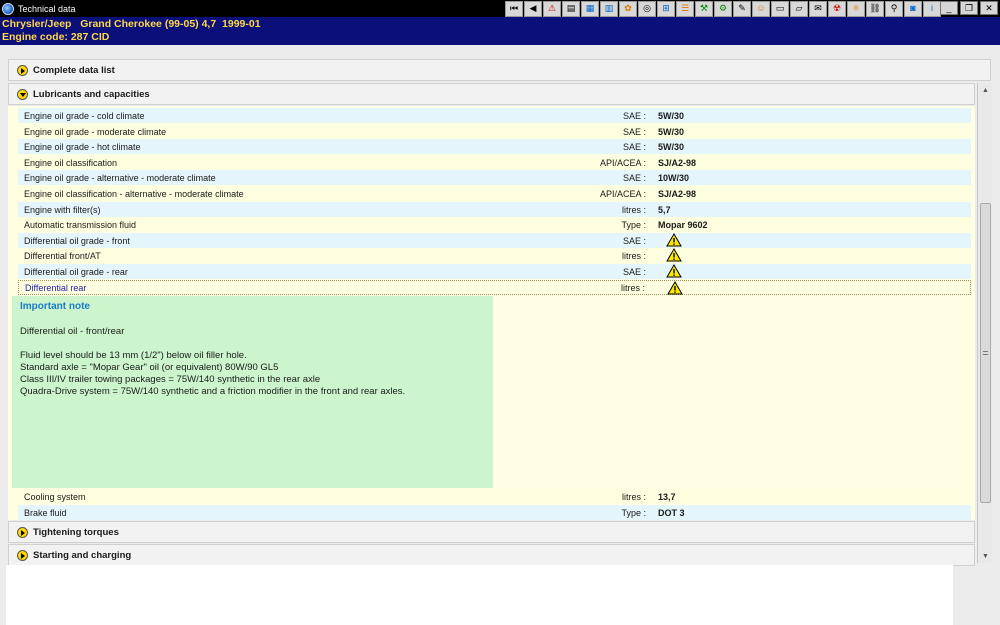 This screenshot has width=1000, height=625. I want to click on data-row: Engine oil grade - hot climate SAE : 5W/30, so click(494, 146).